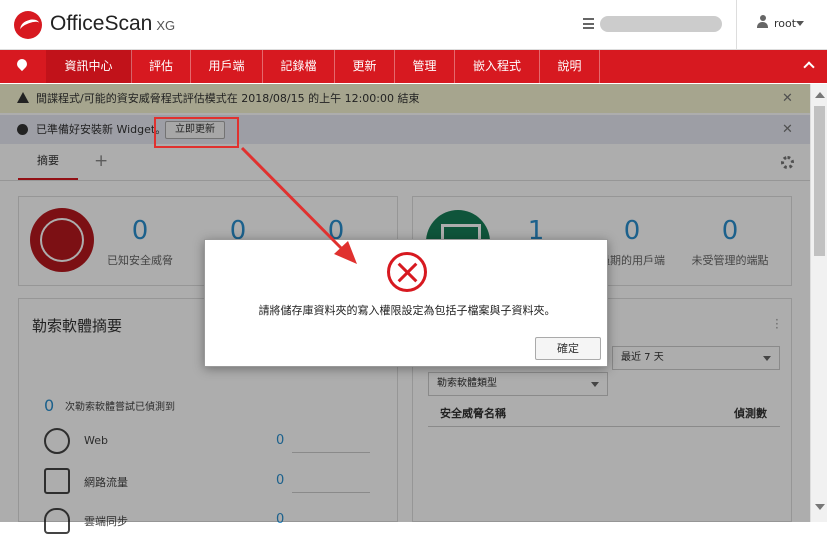 The height and width of the screenshot is (534, 827). I want to click on scroll-thumb, so click(819, 181).